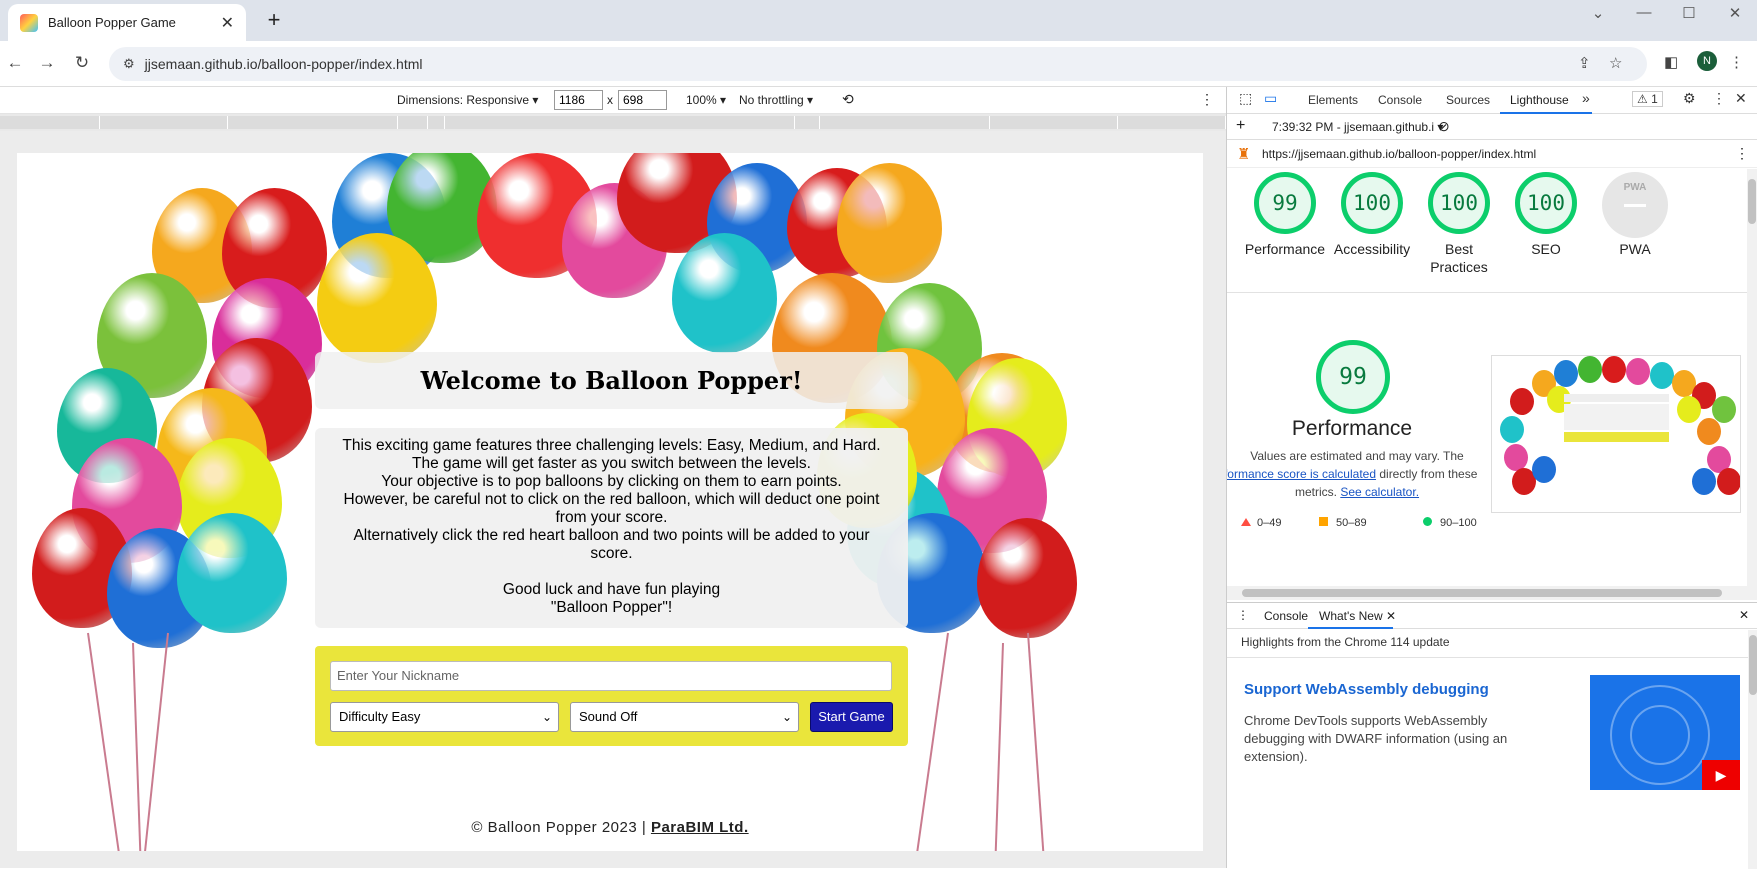 This screenshot has width=1757, height=869. What do you see at coordinates (1207, 99) in the screenshot?
I see `emulation-more-icon: ⋮` at bounding box center [1207, 99].